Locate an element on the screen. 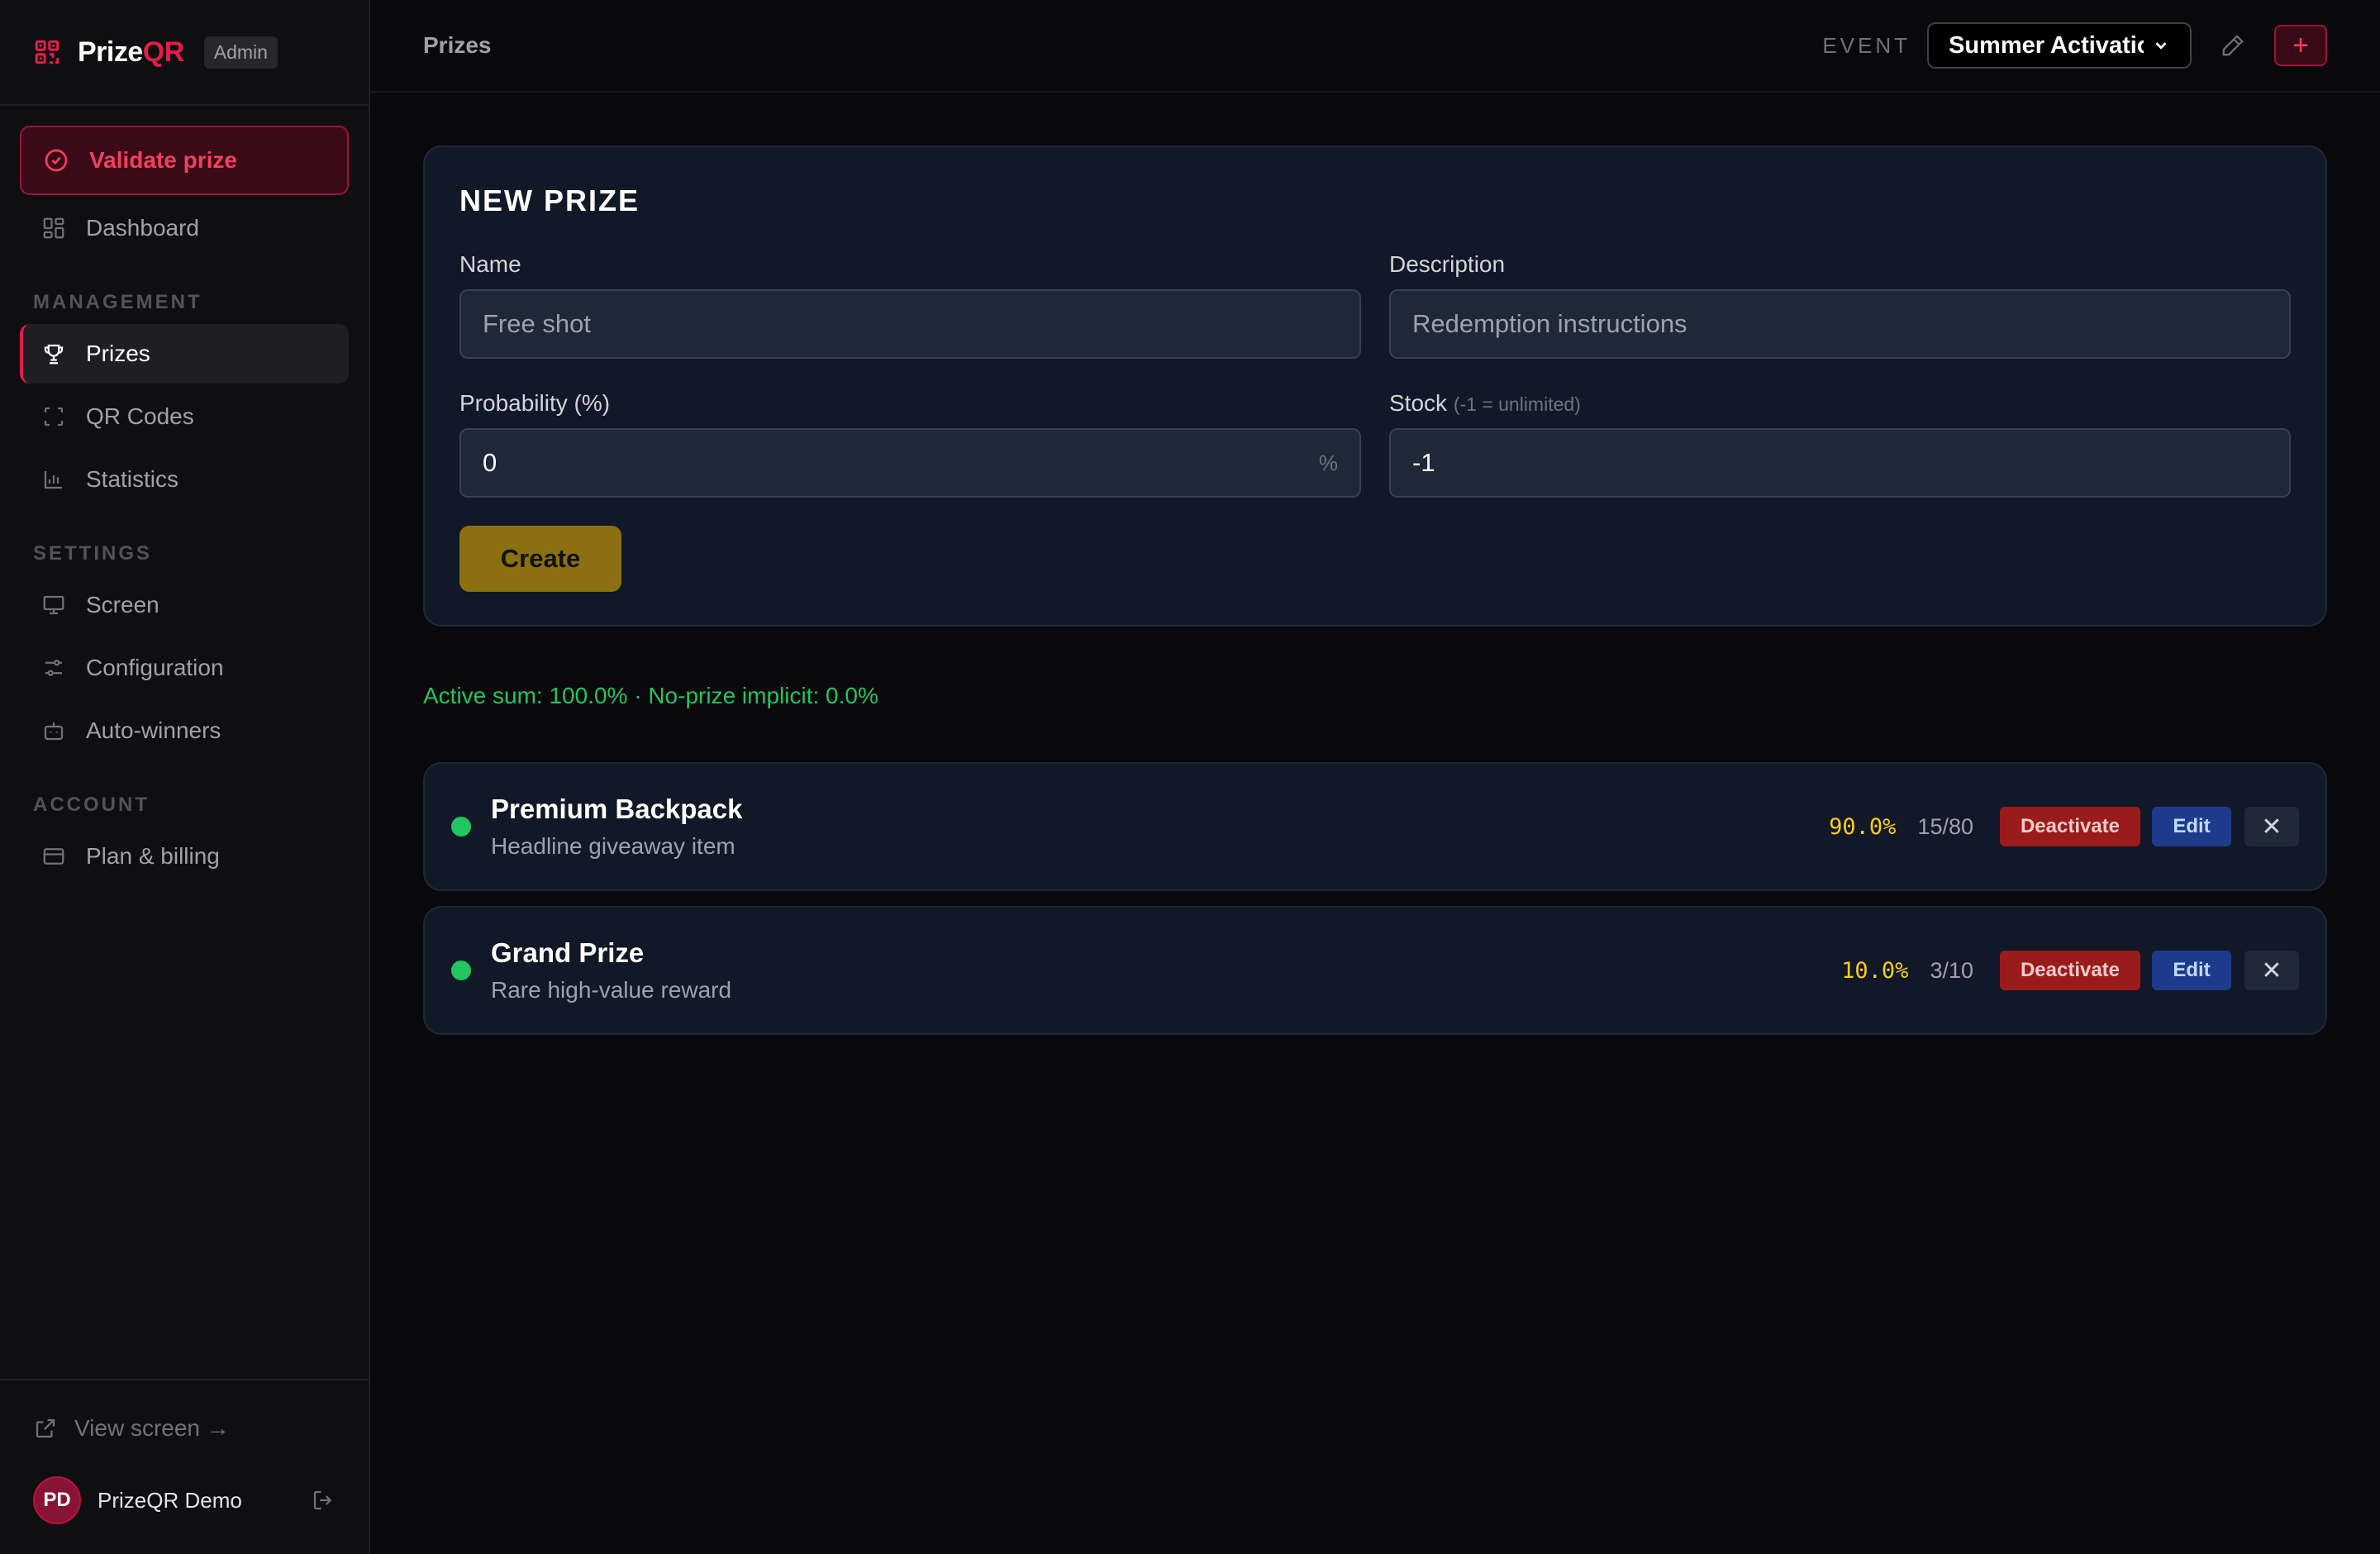 The image size is (2380, 1554). pencil-icon is located at coordinates (2233, 45).